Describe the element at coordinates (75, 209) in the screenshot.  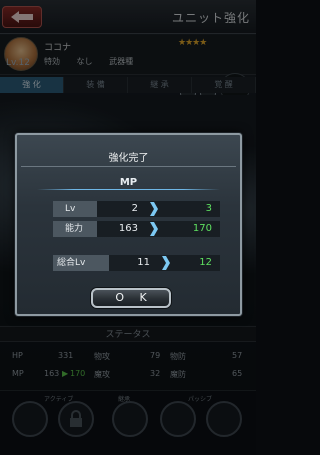
I see `result-label: Lv` at that location.